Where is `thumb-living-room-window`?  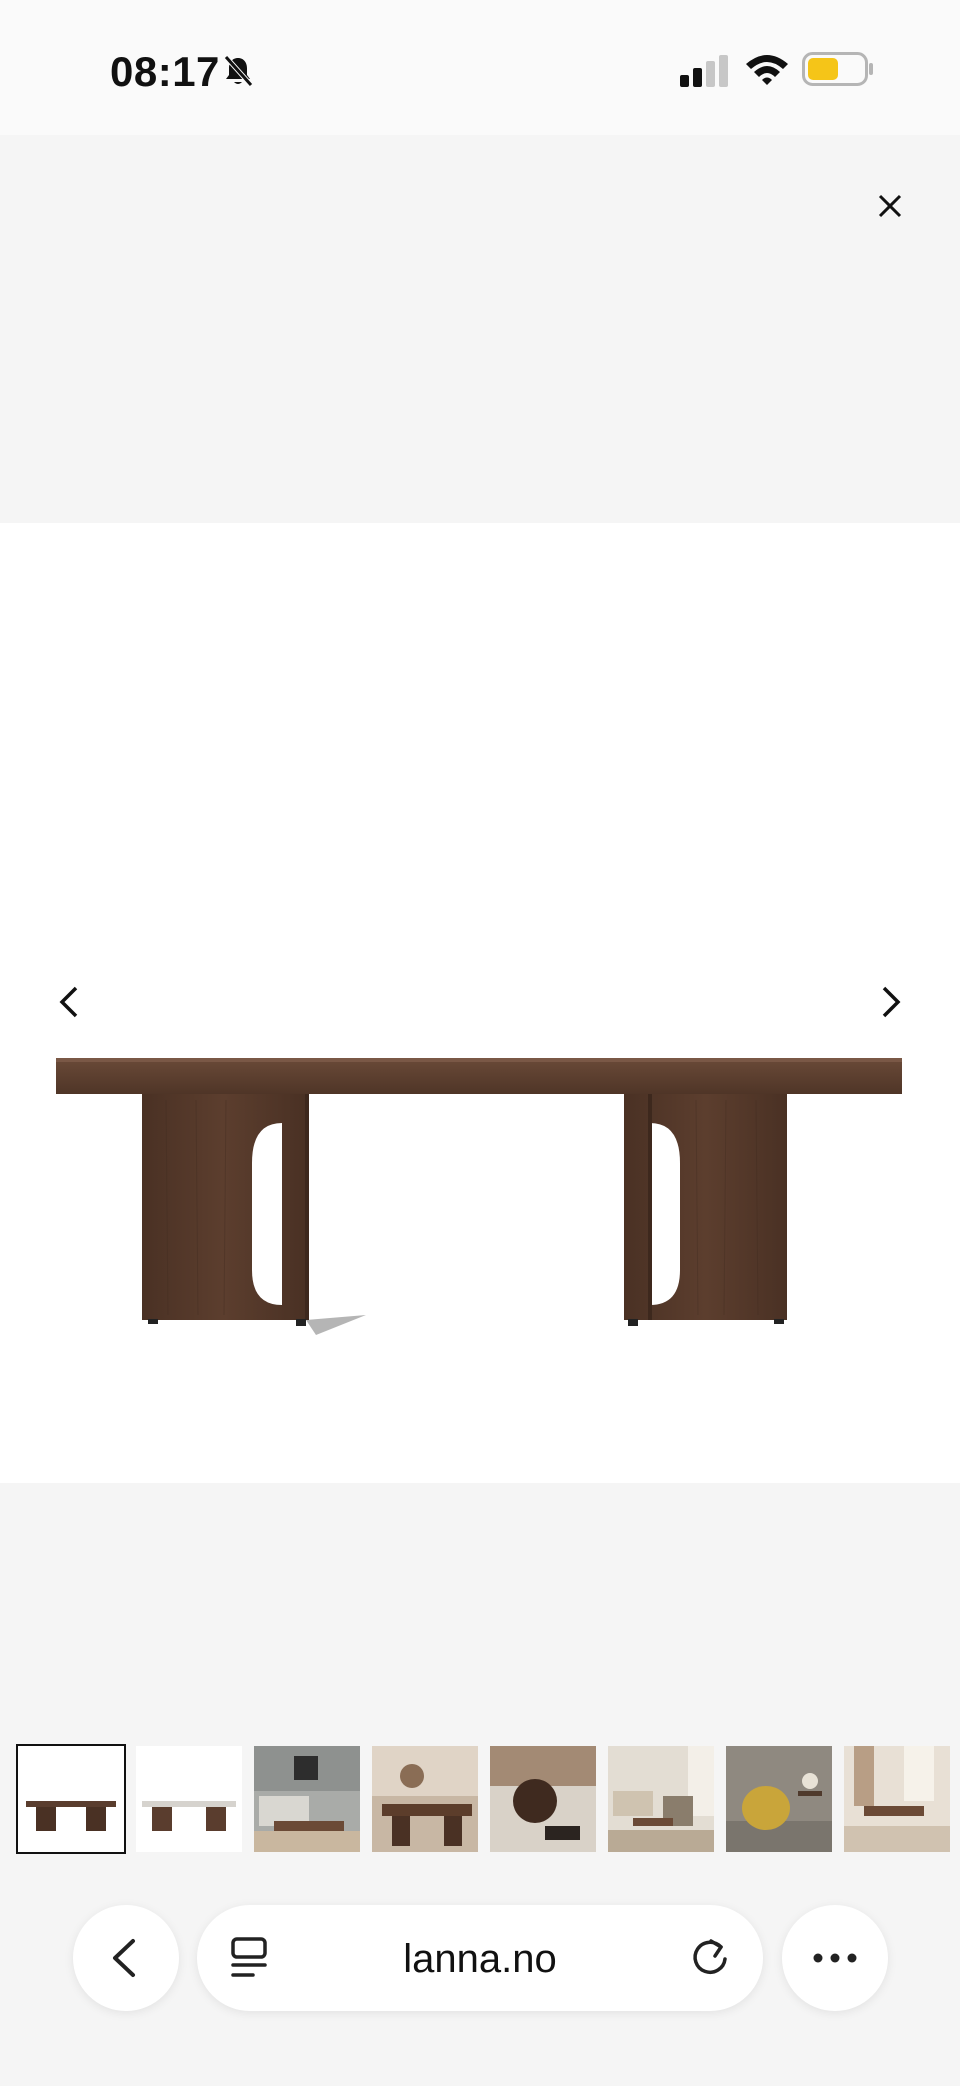
thumb-living-room-window is located at coordinates (897, 1799).